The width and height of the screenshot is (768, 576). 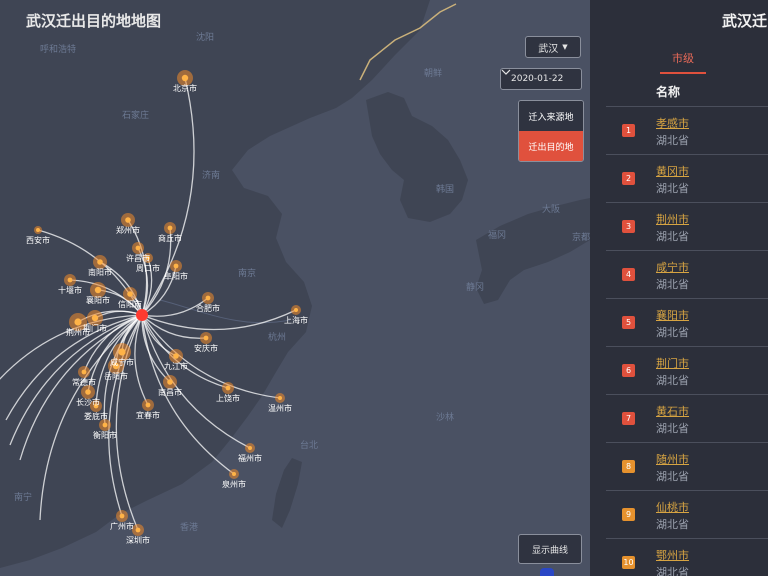 What do you see at coordinates (672, 411) in the screenshot?
I see `city-link: 黄石市` at bounding box center [672, 411].